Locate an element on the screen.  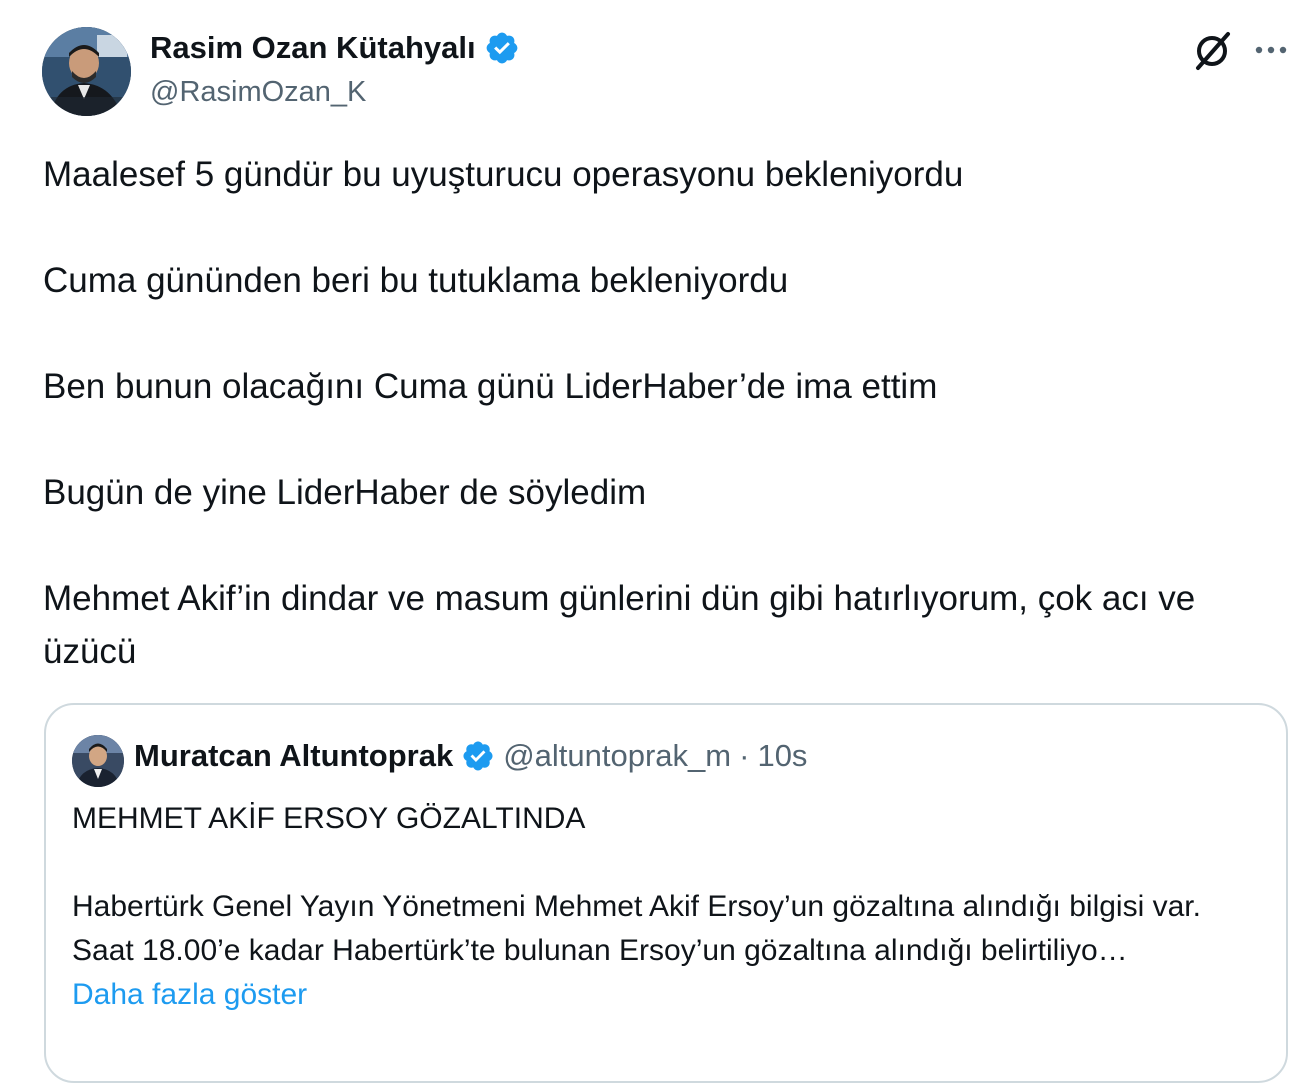
quoted-avatar-photo is located at coordinates (98, 761).